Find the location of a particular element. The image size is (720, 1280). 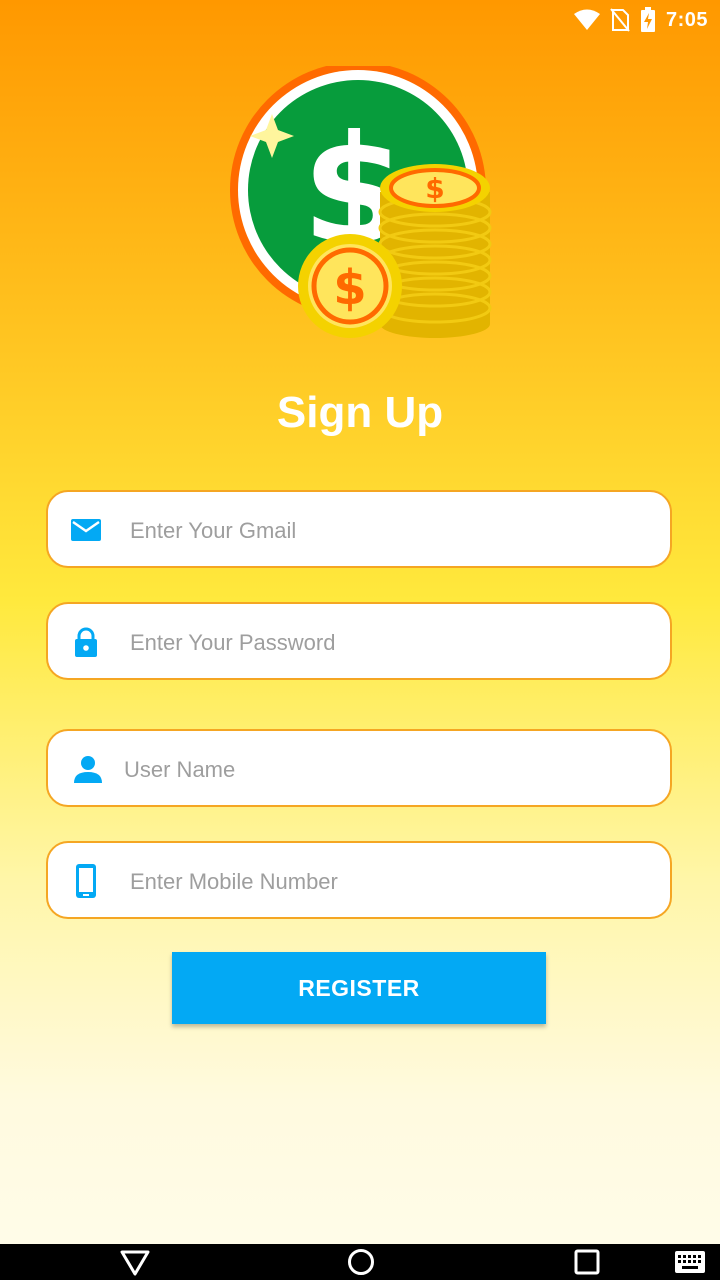

no-sim-icon is located at coordinates (620, 20).